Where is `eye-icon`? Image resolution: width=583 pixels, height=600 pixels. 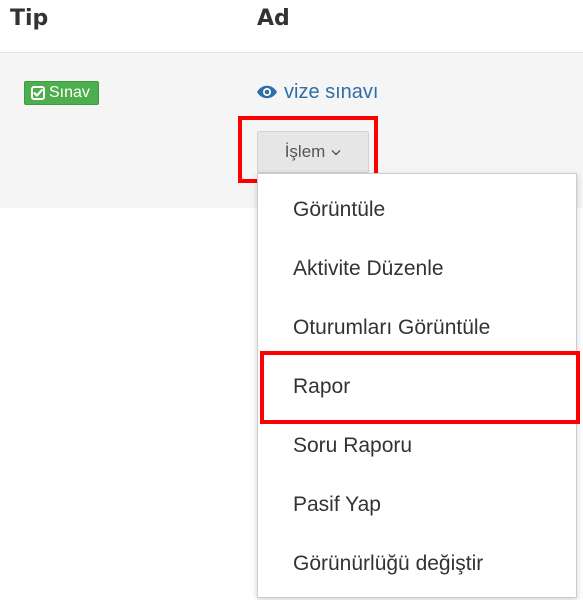
eye-icon is located at coordinates (267, 92).